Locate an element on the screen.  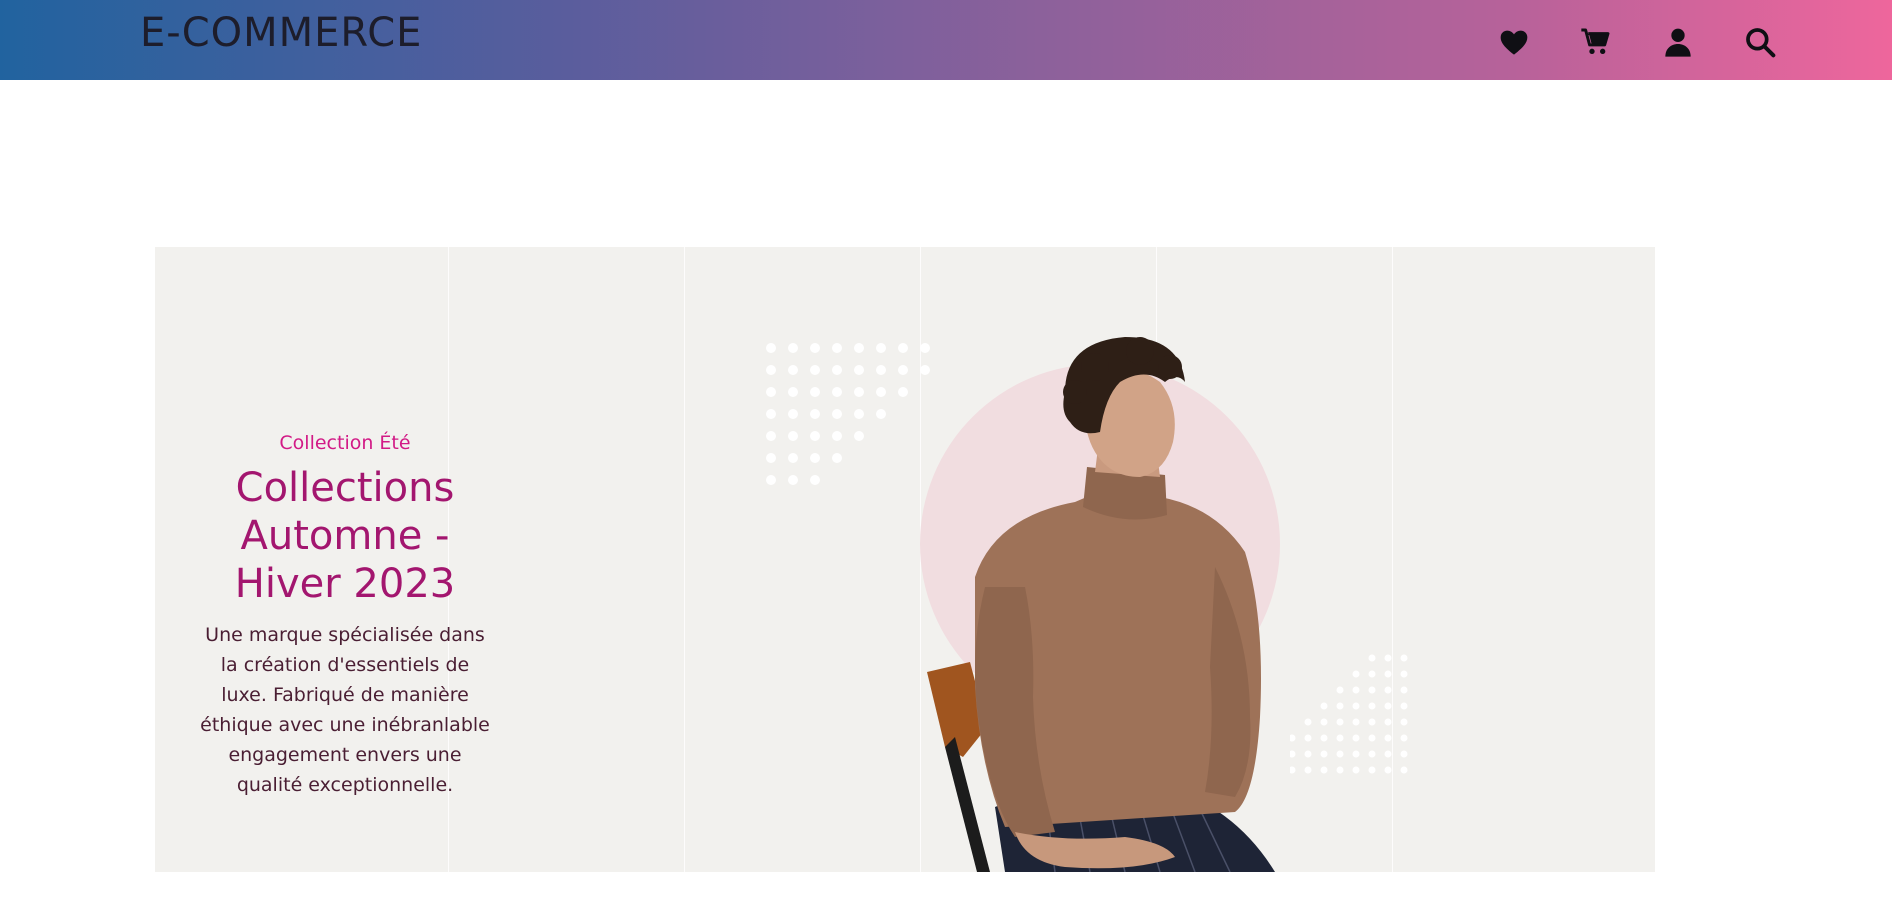
hero-description-line: Une marque spécialisée dans is located at coordinates (345, 635).